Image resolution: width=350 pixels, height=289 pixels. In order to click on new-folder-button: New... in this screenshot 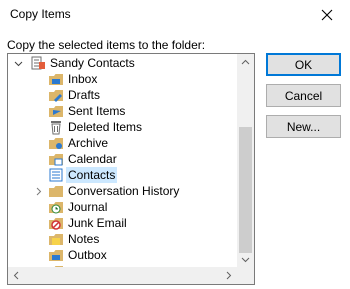, I will do `click(303, 126)`.